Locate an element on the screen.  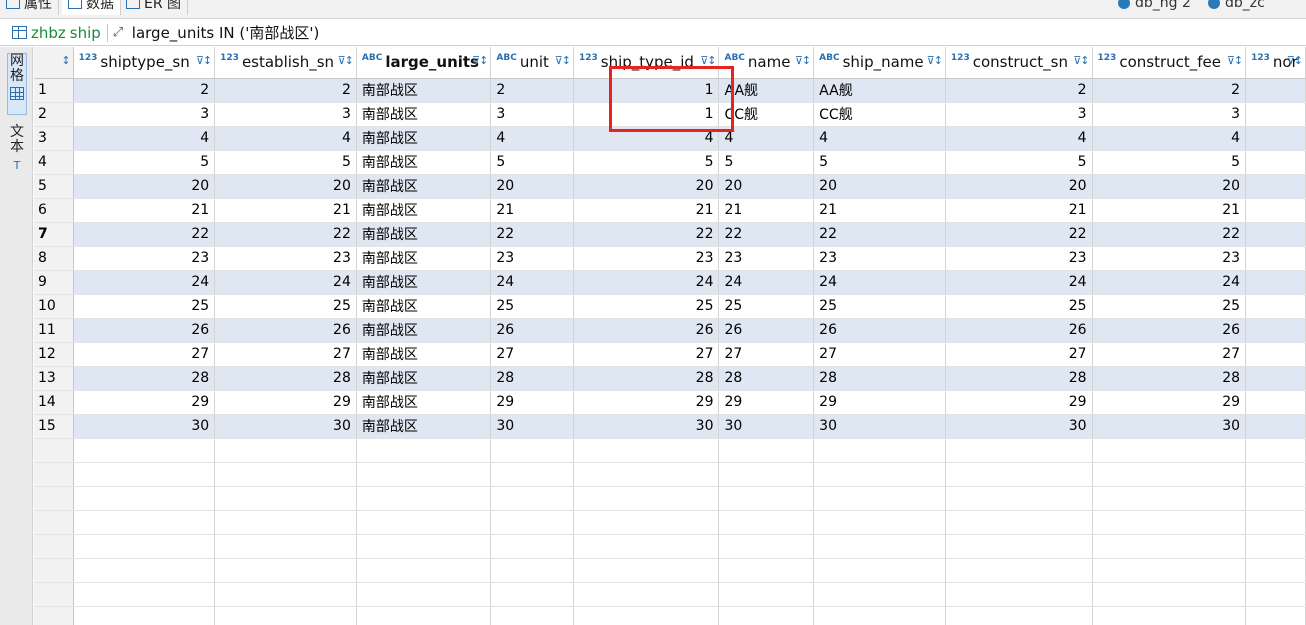
cell-name: 22 is located at coordinates (766, 234).